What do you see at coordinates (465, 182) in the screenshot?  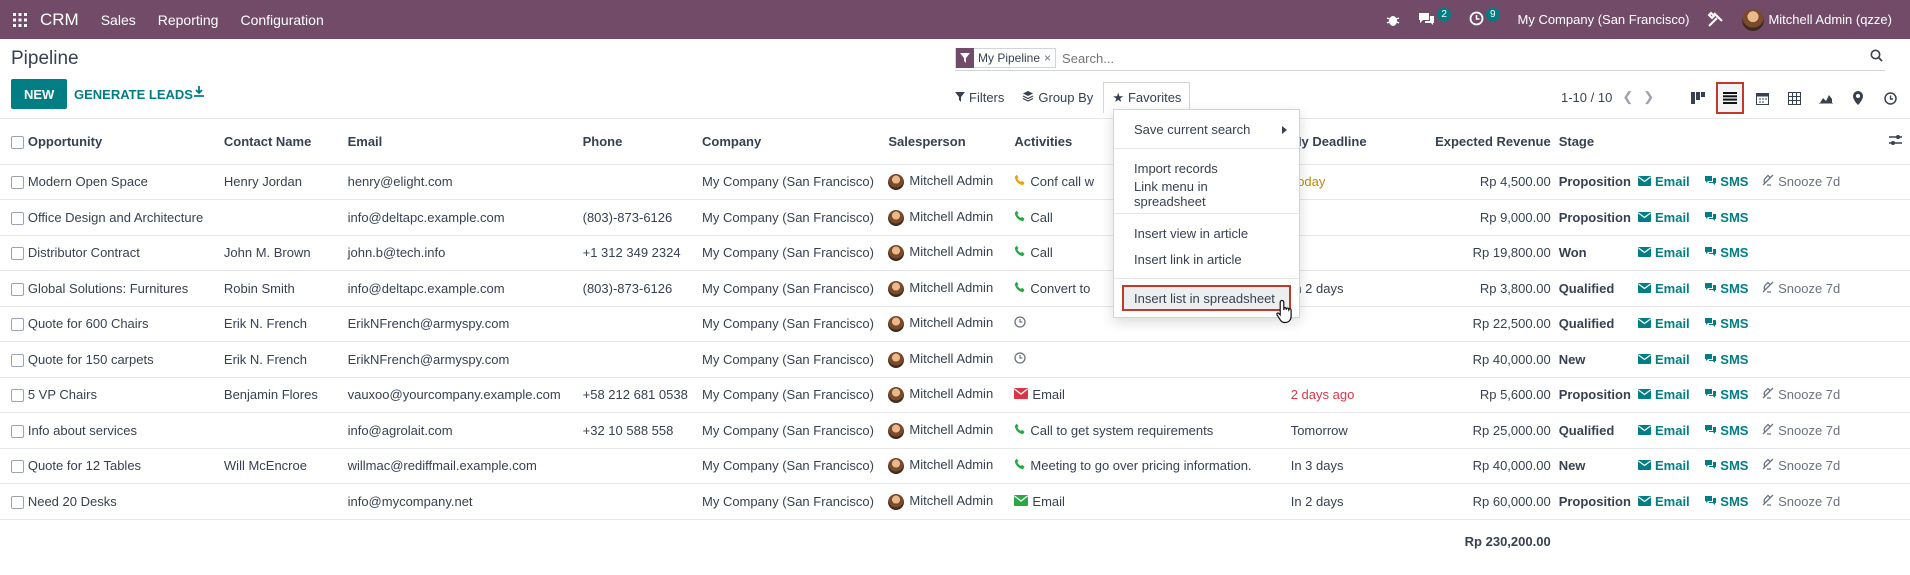 I see `email-cell: henry@elight.com` at bounding box center [465, 182].